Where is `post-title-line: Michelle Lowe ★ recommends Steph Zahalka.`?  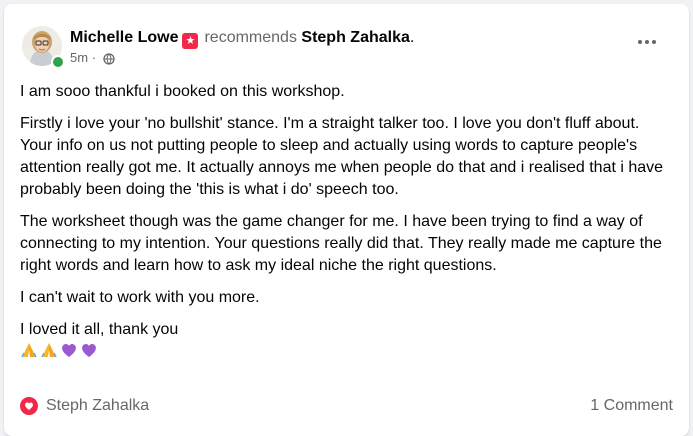 post-title-line: Michelle Lowe ★ recommends Steph Zahalka. is located at coordinates (242, 38).